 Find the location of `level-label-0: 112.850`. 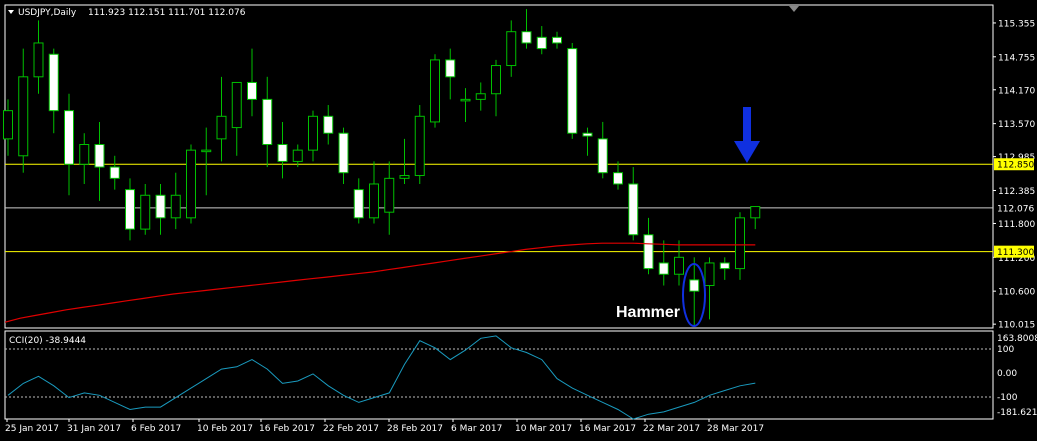

level-label-0: 112.850 is located at coordinates (1015, 166).